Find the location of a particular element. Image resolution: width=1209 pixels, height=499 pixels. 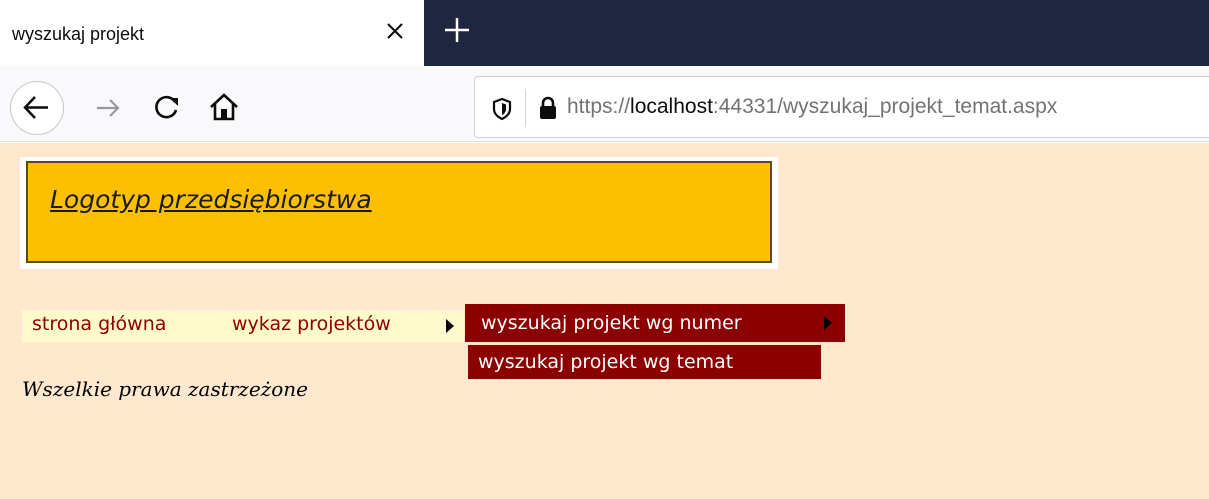

url-prefix: https:// is located at coordinates (599, 106).